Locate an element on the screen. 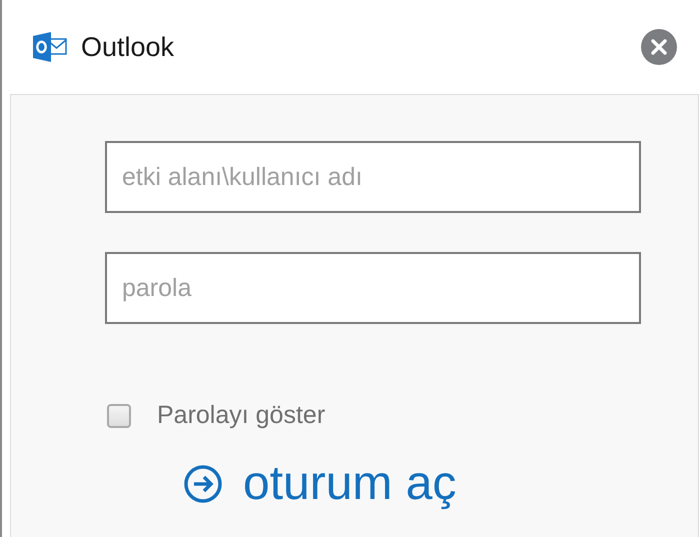  close-button is located at coordinates (659, 47).